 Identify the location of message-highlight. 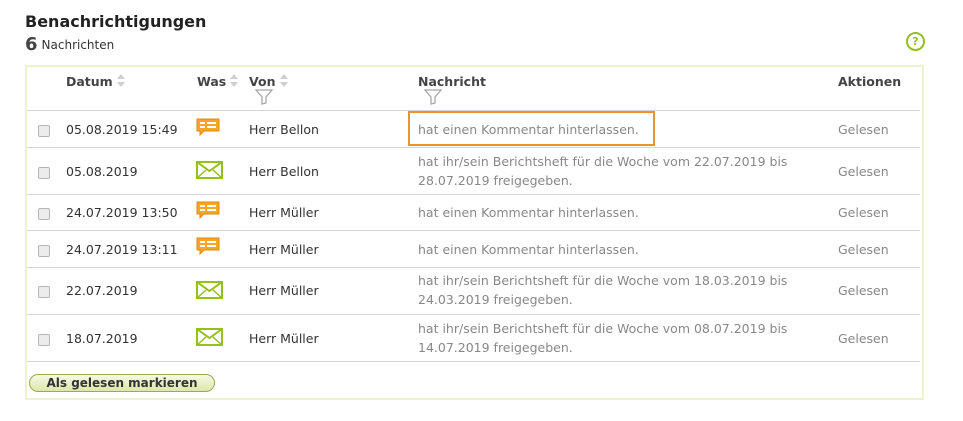
(531, 128).